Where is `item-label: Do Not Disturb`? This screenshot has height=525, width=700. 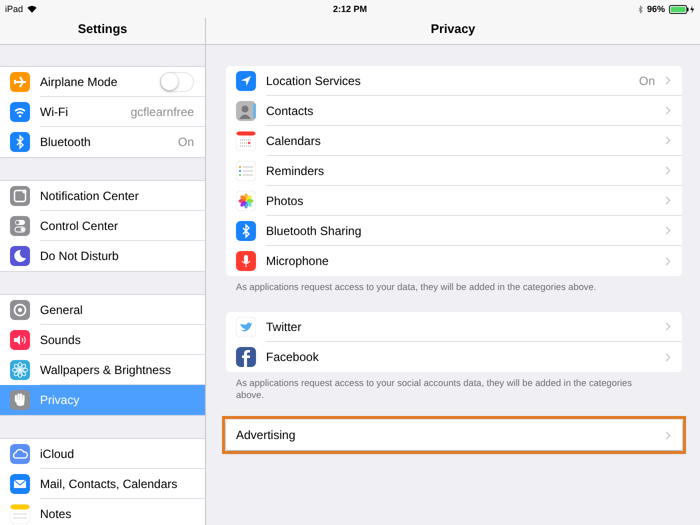
item-label: Do Not Disturb is located at coordinates (79, 256).